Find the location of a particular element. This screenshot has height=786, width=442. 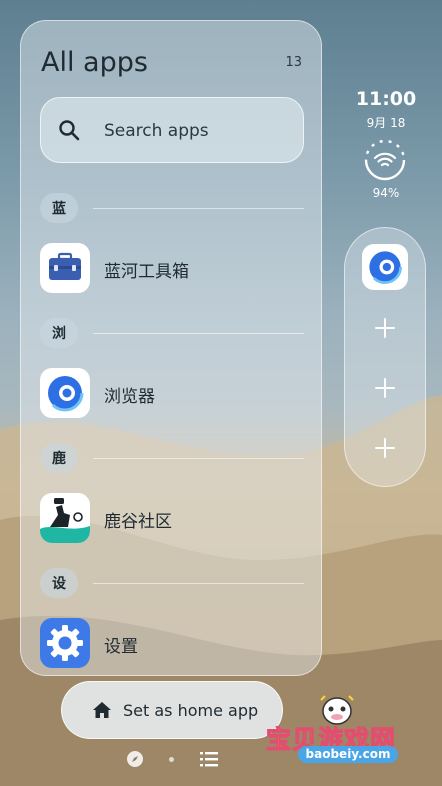

clock-date: 9月 18 is located at coordinates (386, 123).